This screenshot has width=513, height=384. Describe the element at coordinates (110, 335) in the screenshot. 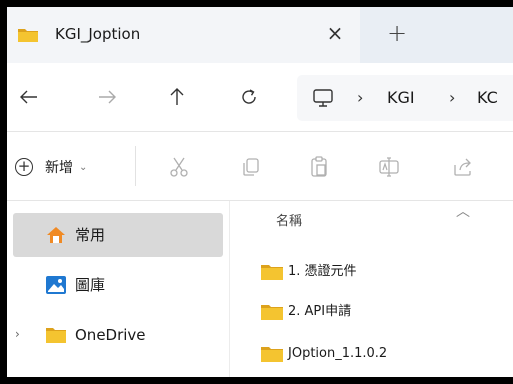

I see `sidebar-item-label: OneDrive` at that location.